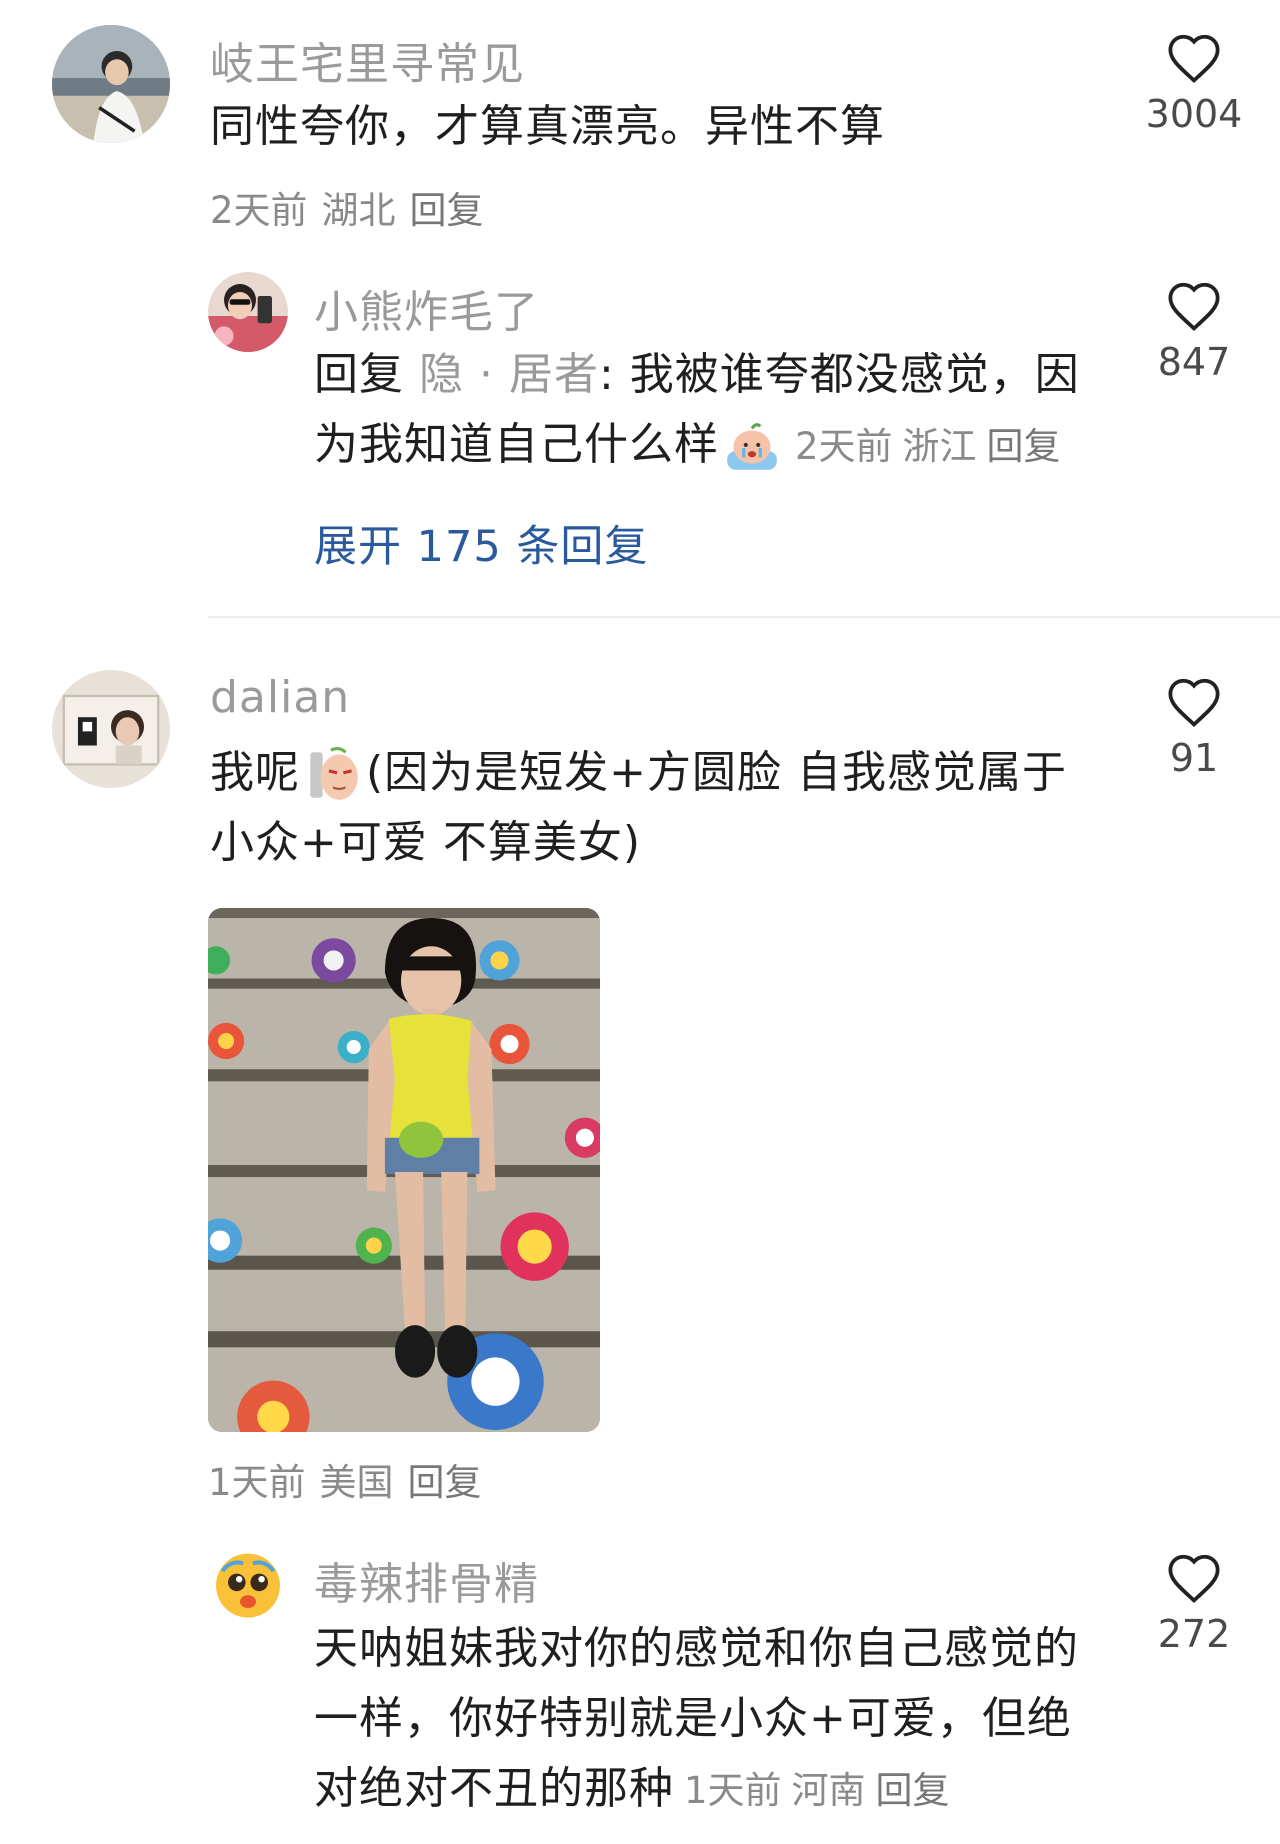 Image resolution: width=1280 pixels, height=1844 pixels. Describe the element at coordinates (367, 60) in the screenshot. I see `comment-username: 岐王宅里寻常见` at that location.